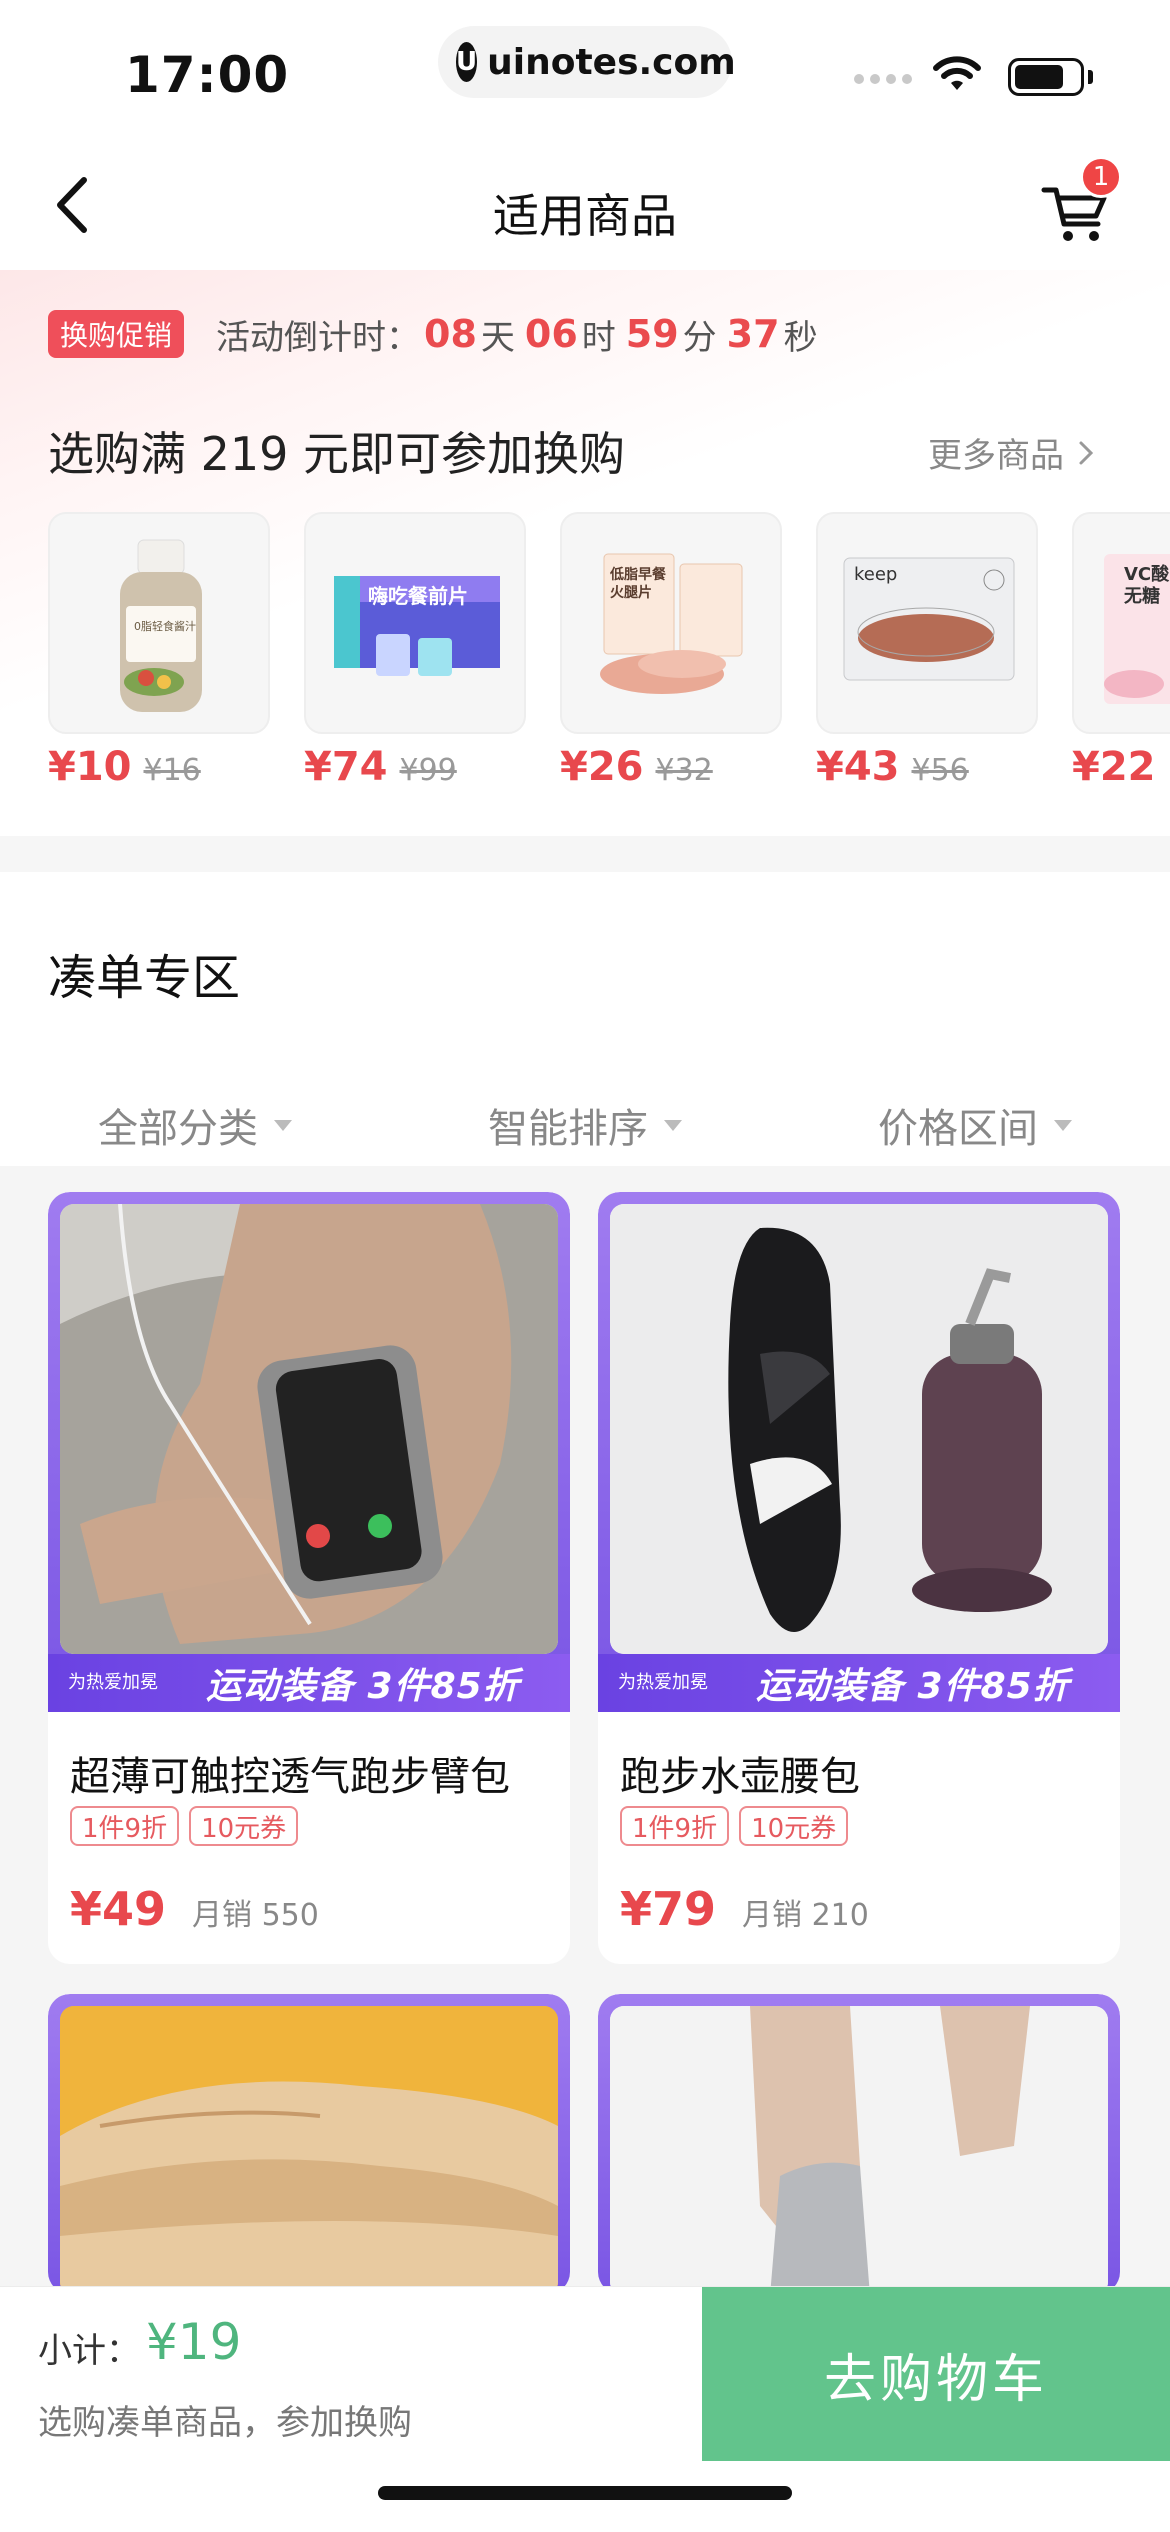  I want to click on product-thumbnail: 低脂早餐火腿片, so click(671, 623).